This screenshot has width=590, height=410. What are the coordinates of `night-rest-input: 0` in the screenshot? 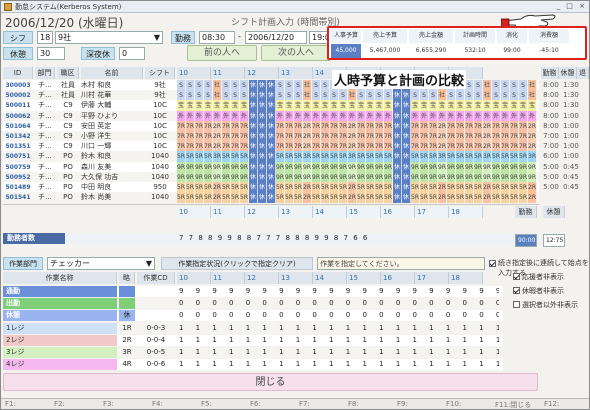 It's located at (132, 53).